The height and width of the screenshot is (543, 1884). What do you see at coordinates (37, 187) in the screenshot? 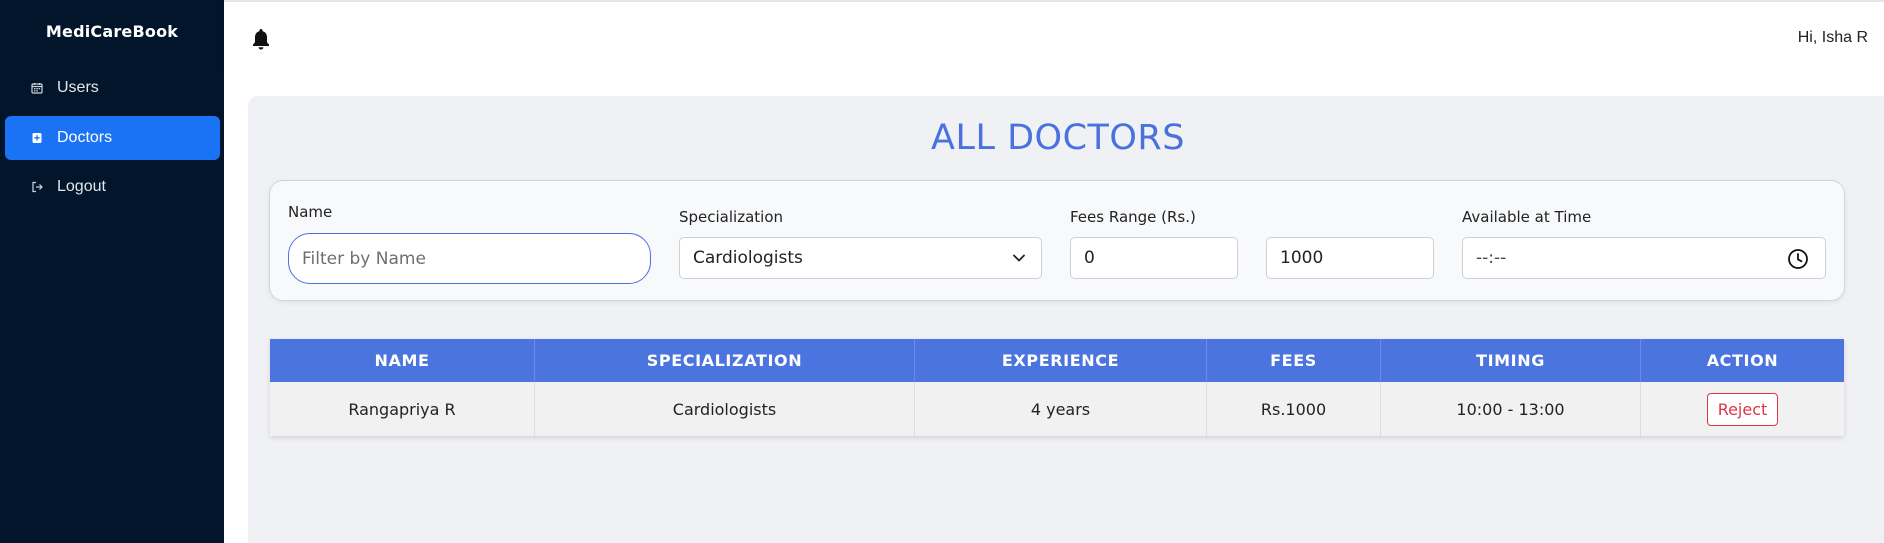
I see `logout-icon` at bounding box center [37, 187].